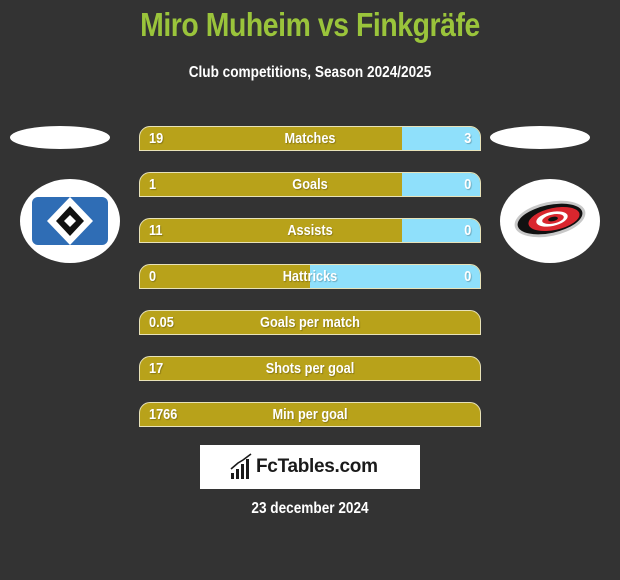 This screenshot has width=620, height=580. Describe the element at coordinates (467, 138) in the screenshot. I see `stat-right-value: 3` at that location.